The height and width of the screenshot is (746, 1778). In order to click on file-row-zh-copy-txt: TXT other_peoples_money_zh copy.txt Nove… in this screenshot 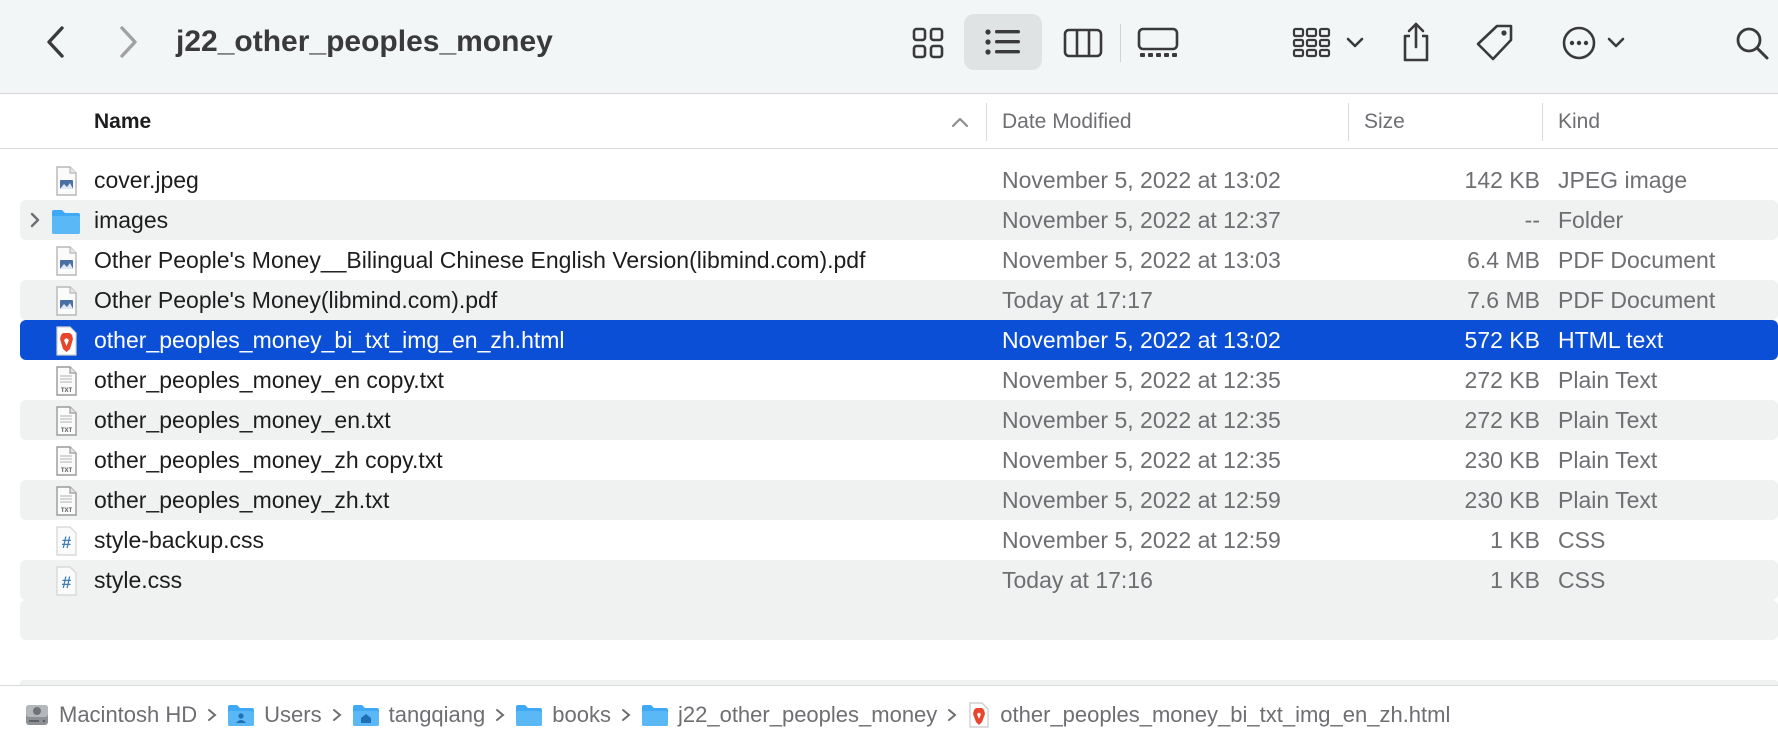, I will do `click(899, 460)`.